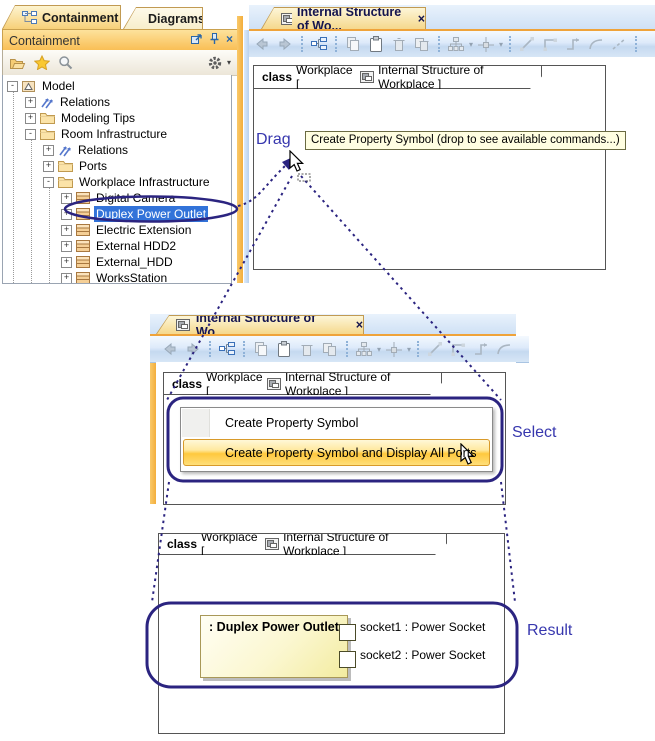  I want to click on tree-item: - Workplace Infrastructure, so click(107, 182).